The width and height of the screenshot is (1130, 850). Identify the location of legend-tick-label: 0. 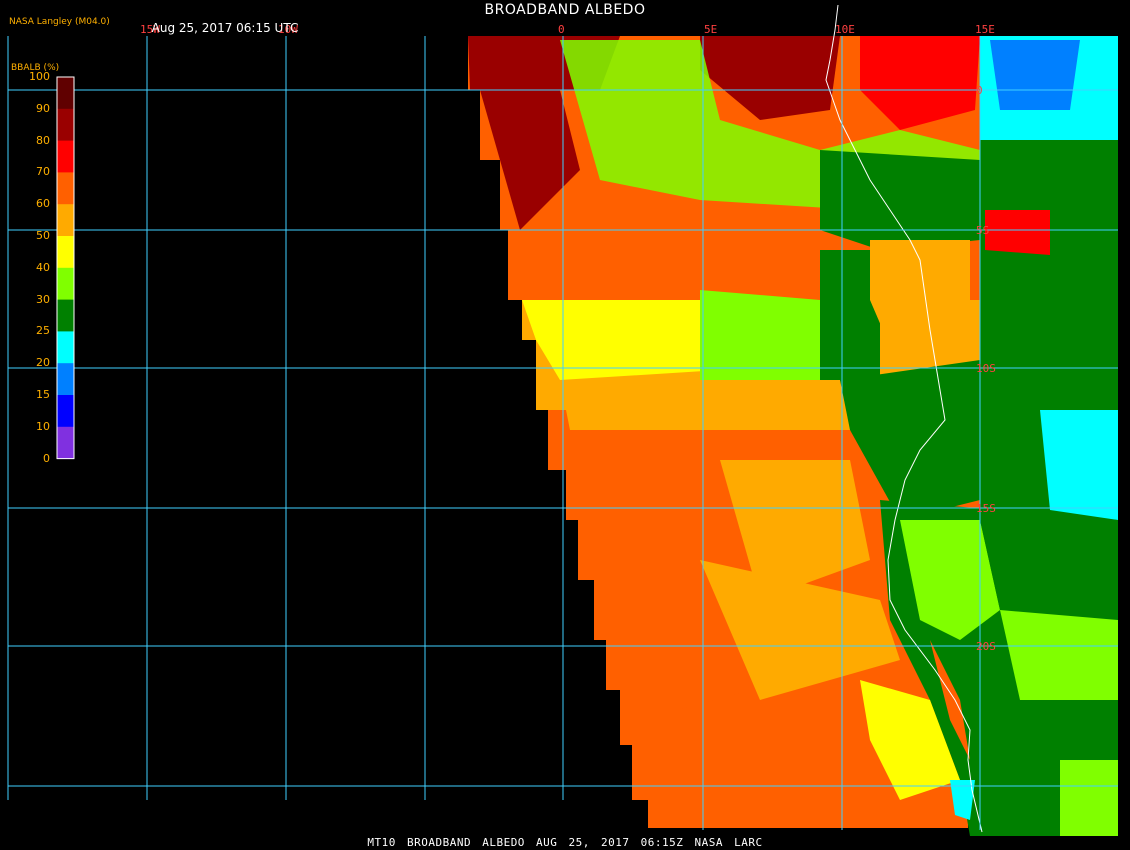
(46, 458).